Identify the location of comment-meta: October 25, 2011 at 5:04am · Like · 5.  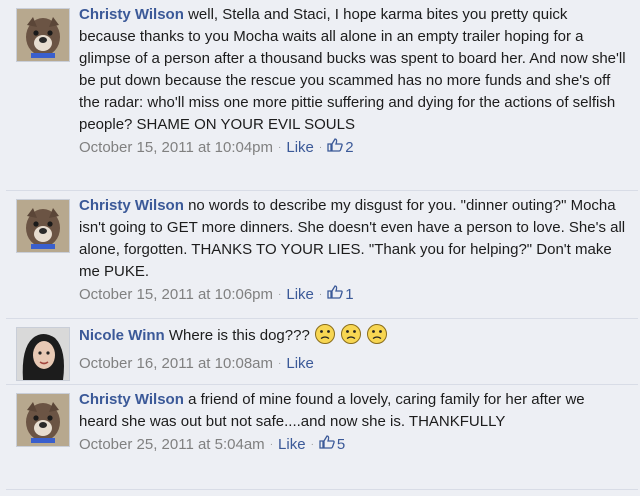
(353, 445).